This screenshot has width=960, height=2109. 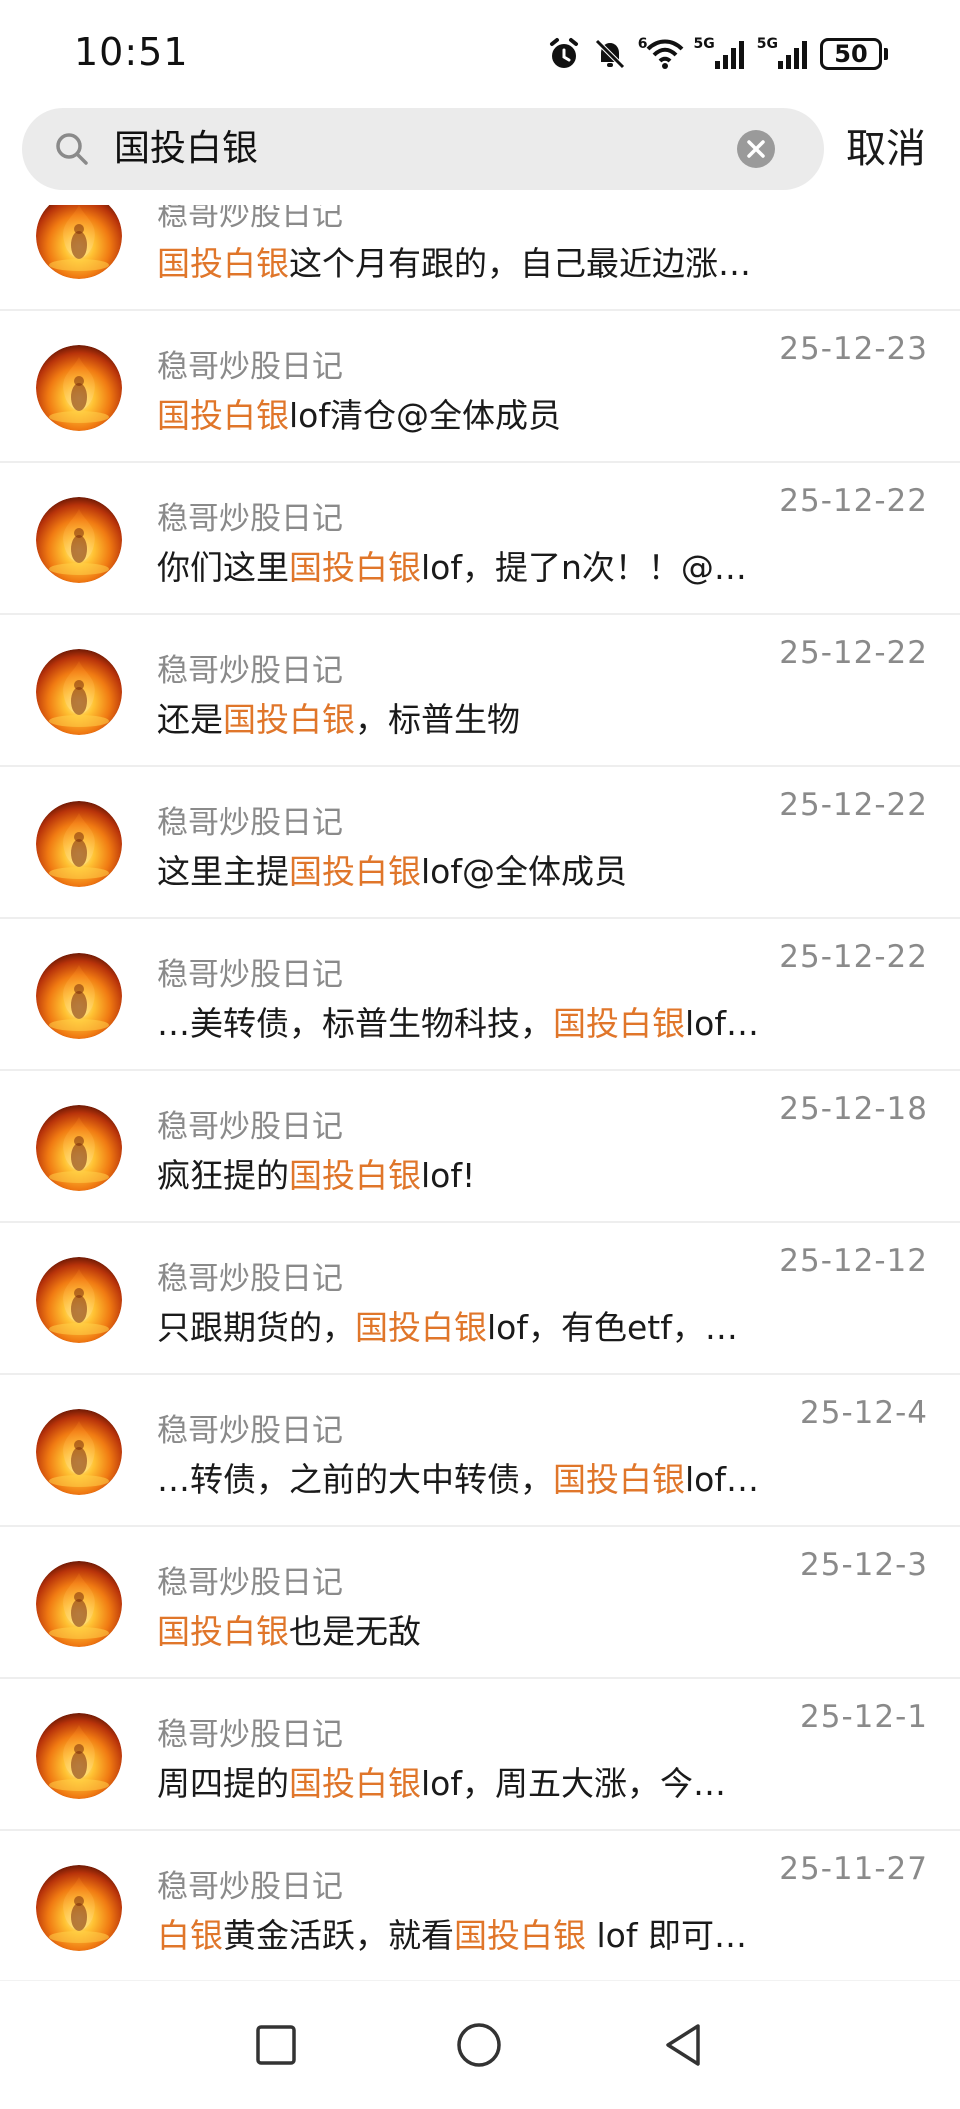 What do you see at coordinates (223, 567) in the screenshot?
I see `snippet-text: 你们这里` at bounding box center [223, 567].